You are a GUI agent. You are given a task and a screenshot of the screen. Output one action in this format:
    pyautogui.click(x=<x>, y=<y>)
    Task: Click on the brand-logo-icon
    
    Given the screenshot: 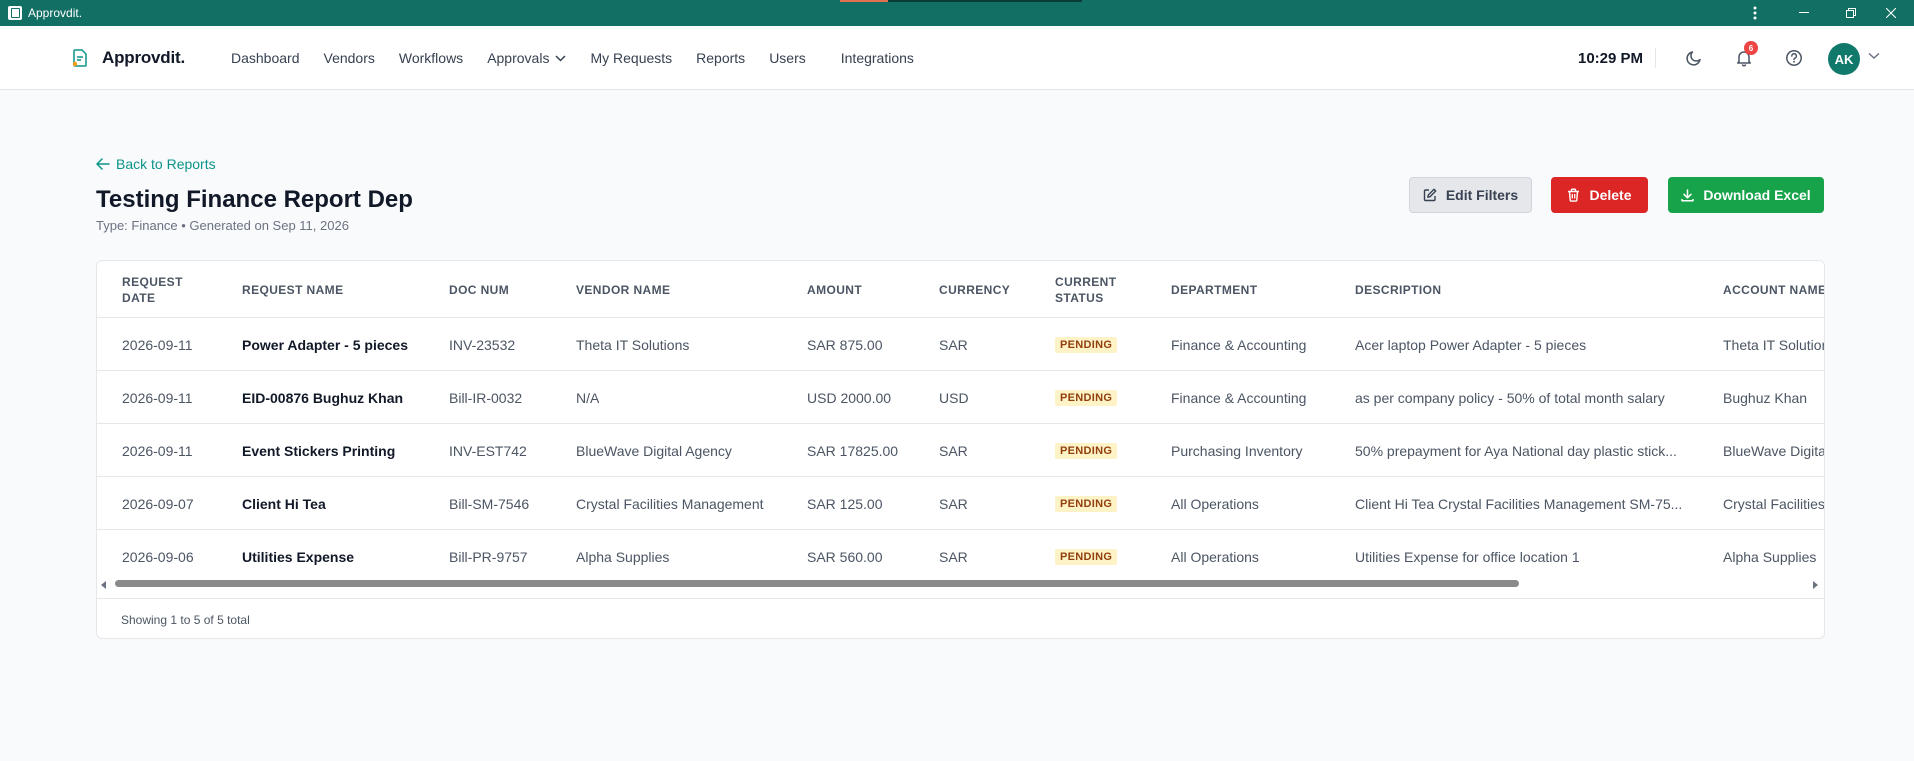 What is the action you would take?
    pyautogui.click(x=79, y=58)
    